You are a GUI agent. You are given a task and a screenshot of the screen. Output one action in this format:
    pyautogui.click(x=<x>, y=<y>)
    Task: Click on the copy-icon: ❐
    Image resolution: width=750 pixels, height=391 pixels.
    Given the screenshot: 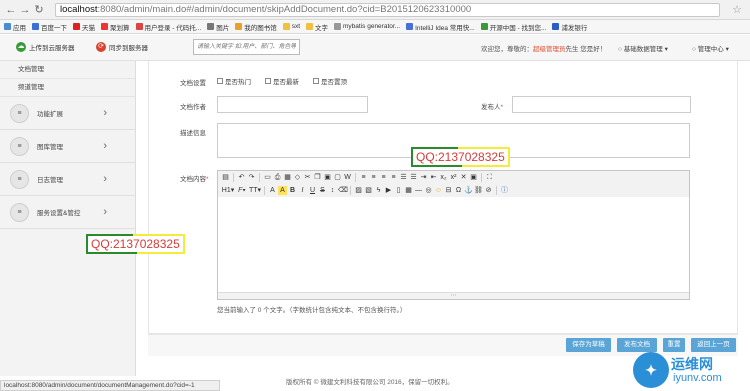 What is the action you would take?
    pyautogui.click(x=317, y=177)
    